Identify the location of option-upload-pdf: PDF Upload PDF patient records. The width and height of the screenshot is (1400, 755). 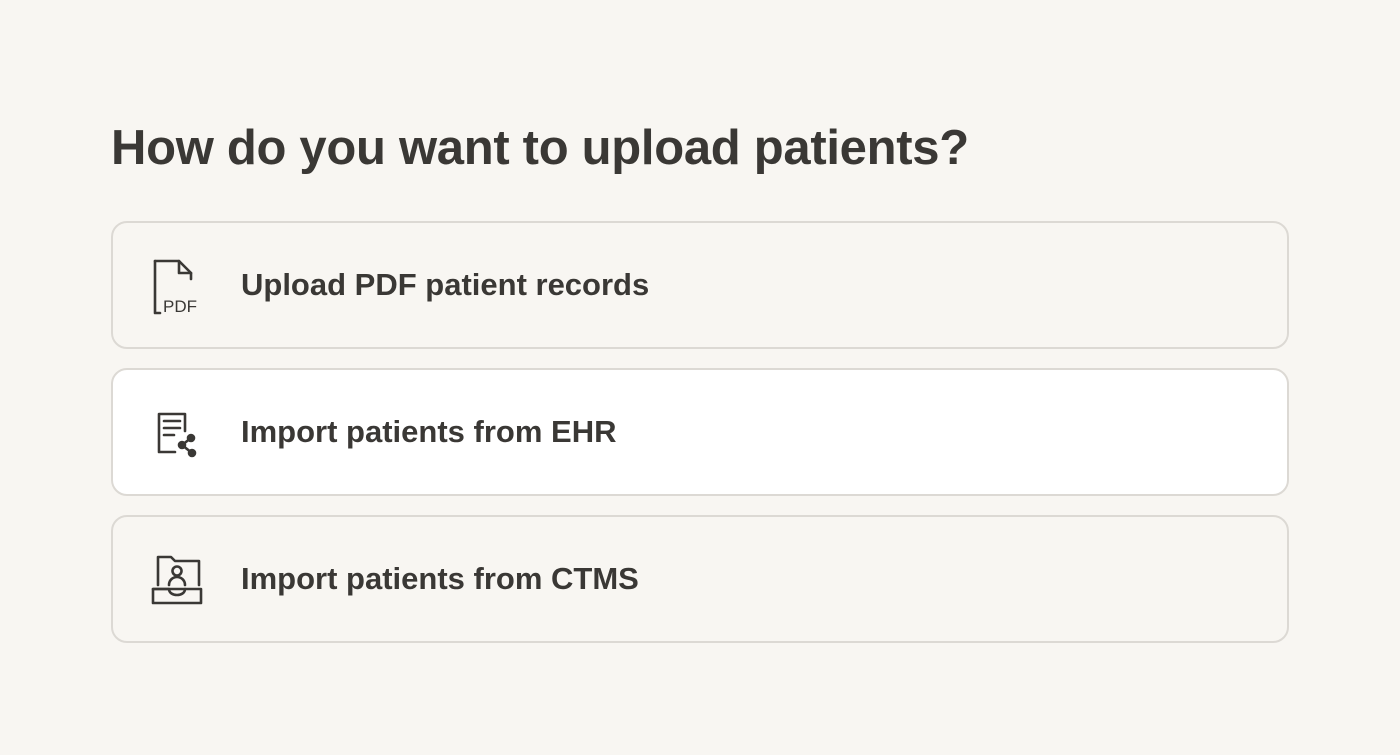
(700, 285).